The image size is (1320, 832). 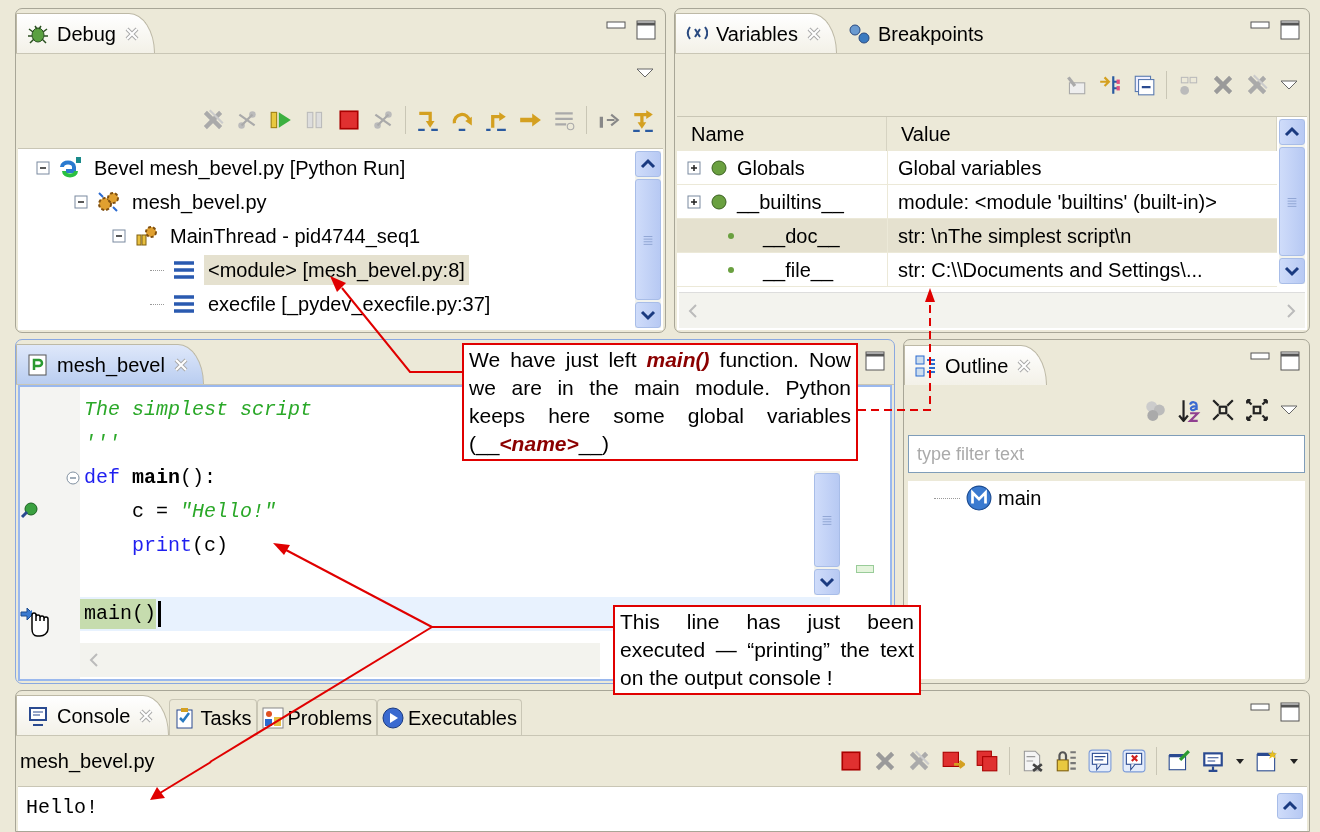 What do you see at coordinates (798, 270) in the screenshot?
I see `variable-name: __file__` at bounding box center [798, 270].